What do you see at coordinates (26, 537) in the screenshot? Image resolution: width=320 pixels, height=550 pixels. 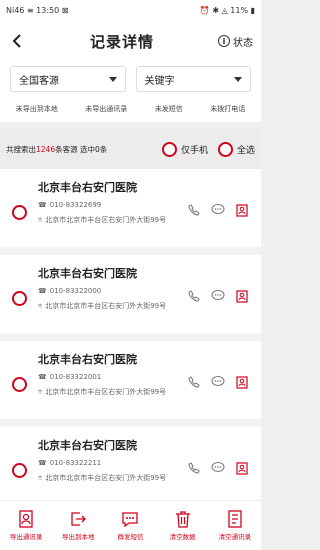 I see `export-contacts-label: 导出通讯录` at bounding box center [26, 537].